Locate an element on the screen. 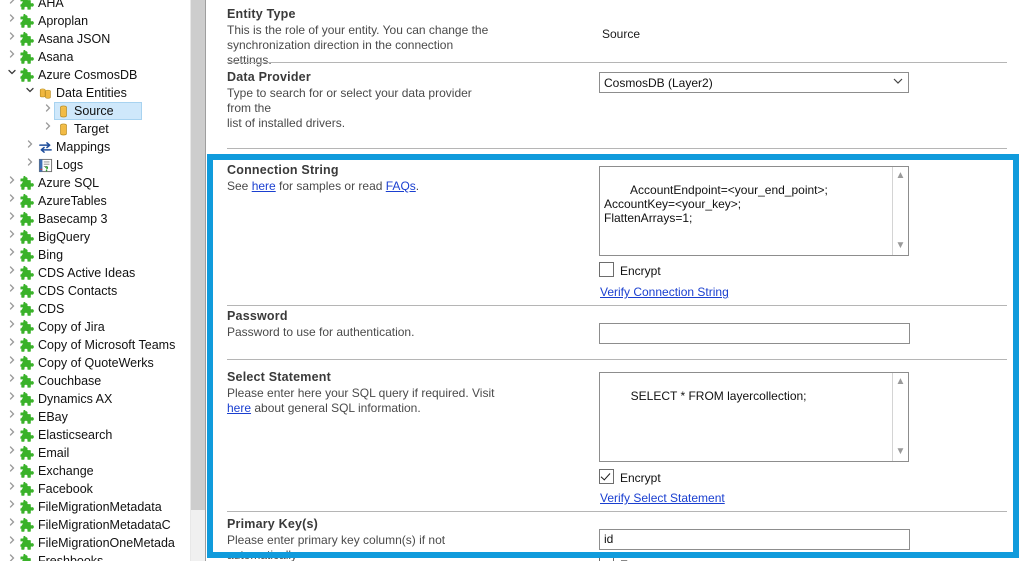  tree-item-cds-contacts: CDS Contacts is located at coordinates (95, 291).